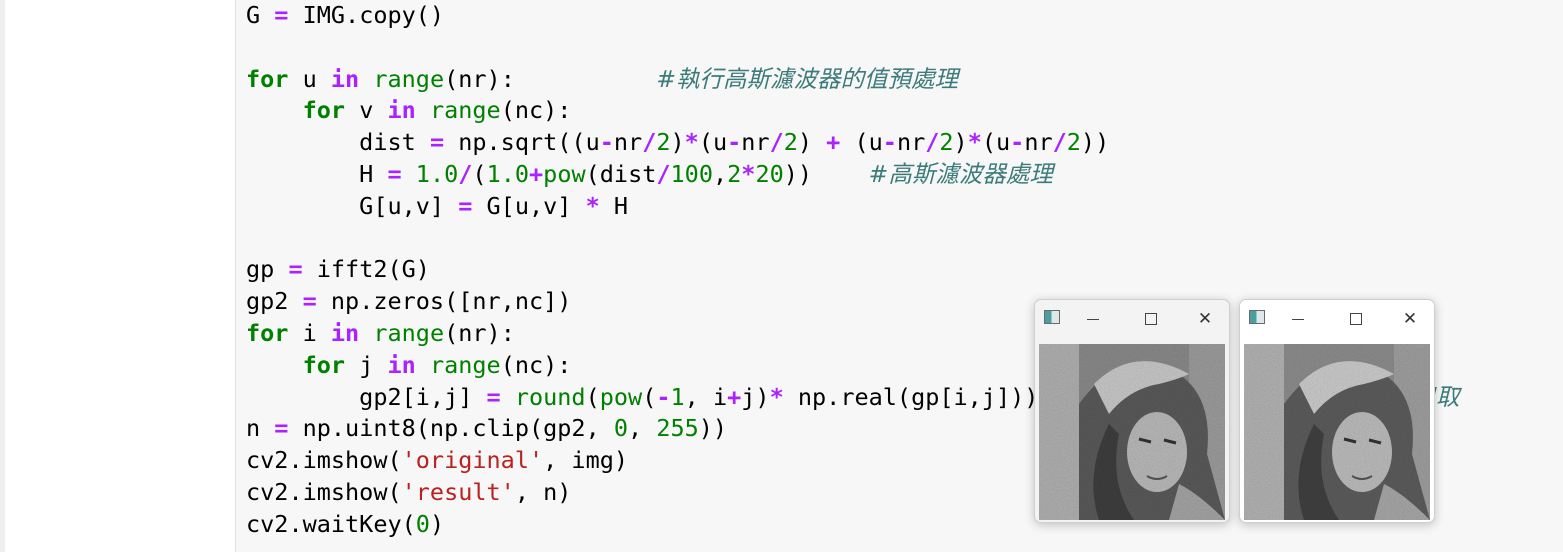 Image resolution: width=1563 pixels, height=552 pixels. What do you see at coordinates (536, 110) in the screenshot?
I see `code-token: (nc):` at bounding box center [536, 110].